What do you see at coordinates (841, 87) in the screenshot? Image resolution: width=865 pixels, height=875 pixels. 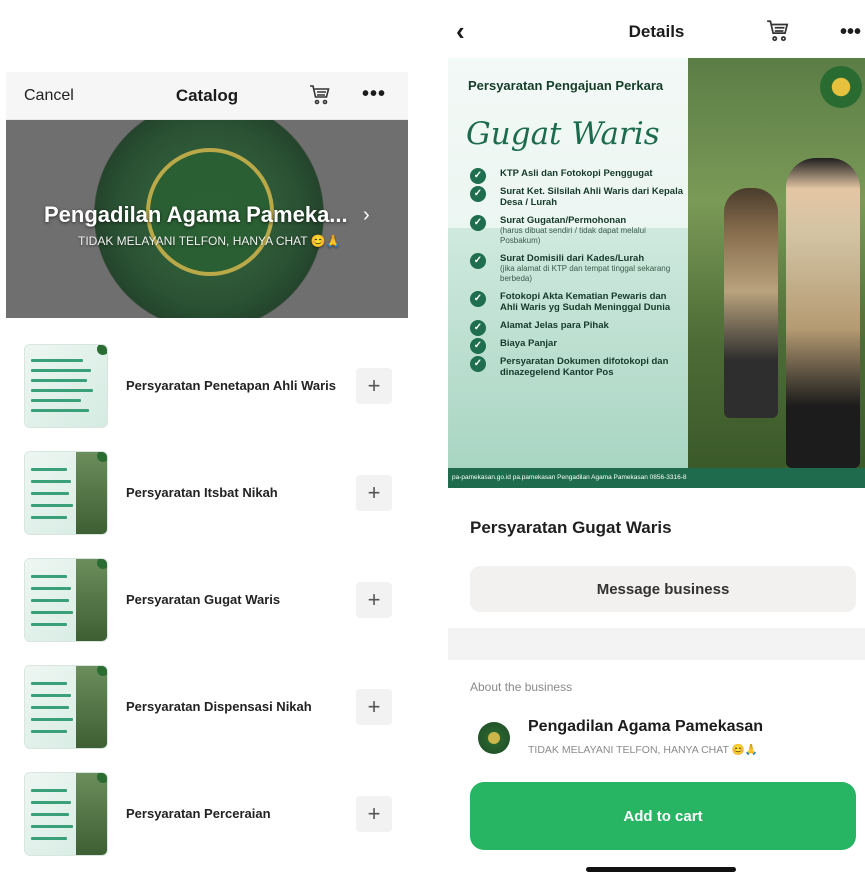 I see `court-seal-icon` at bounding box center [841, 87].